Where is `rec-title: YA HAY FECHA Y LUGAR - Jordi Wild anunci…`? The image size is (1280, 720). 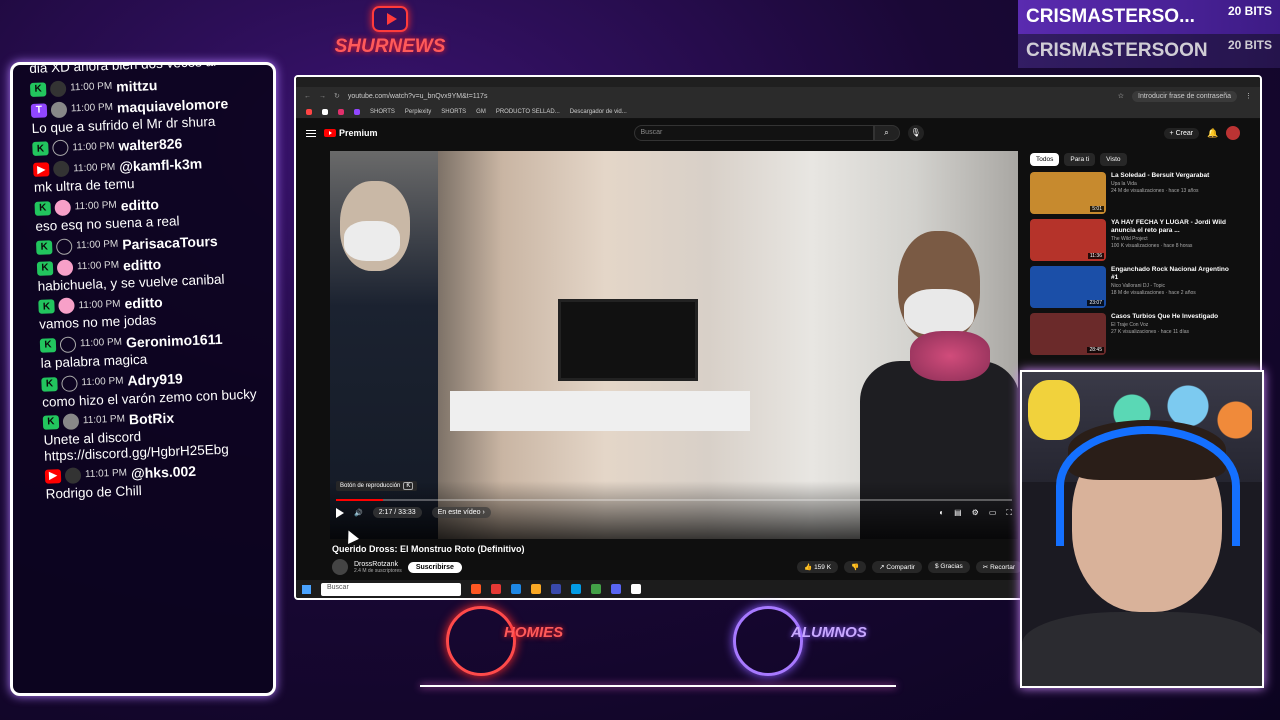
rec-title: YA HAY FECHA Y LUGAR - Jordi Wild anunci… is located at coordinates (1170, 227).